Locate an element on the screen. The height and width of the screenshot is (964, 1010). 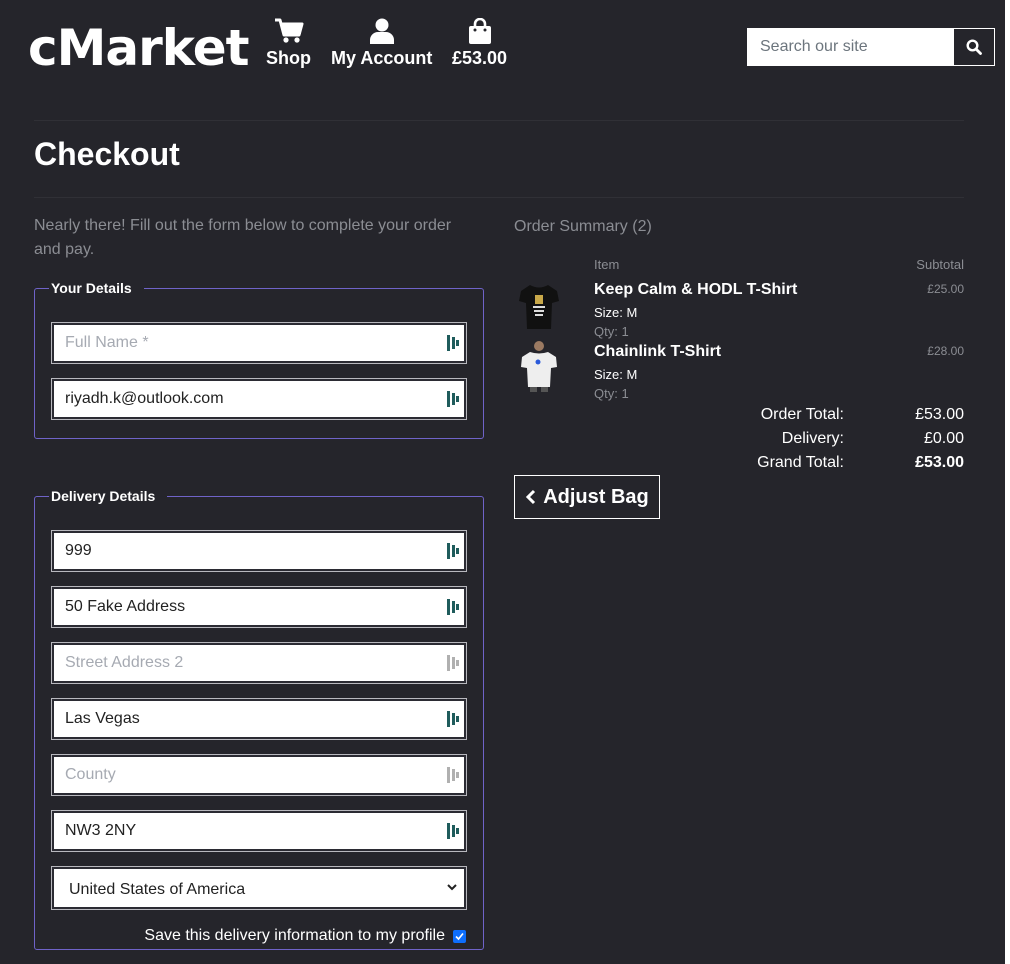
phone-input is located at coordinates (259, 551).